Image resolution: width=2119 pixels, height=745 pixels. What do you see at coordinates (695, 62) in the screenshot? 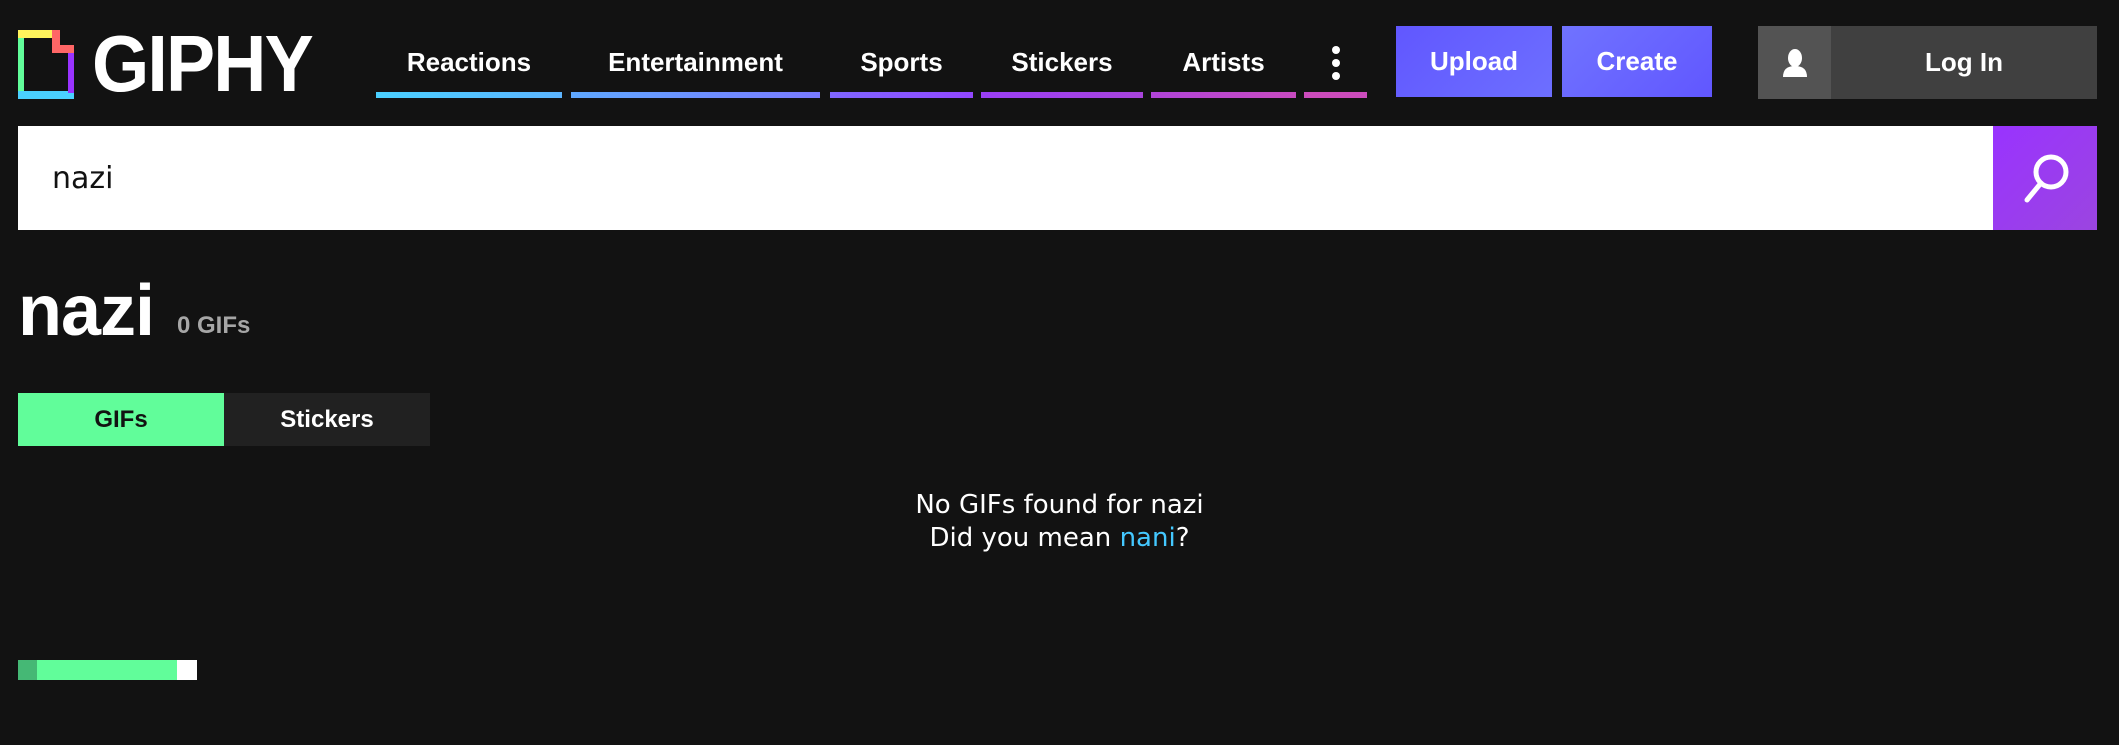
I see `nav-label: Entertainment` at bounding box center [695, 62].